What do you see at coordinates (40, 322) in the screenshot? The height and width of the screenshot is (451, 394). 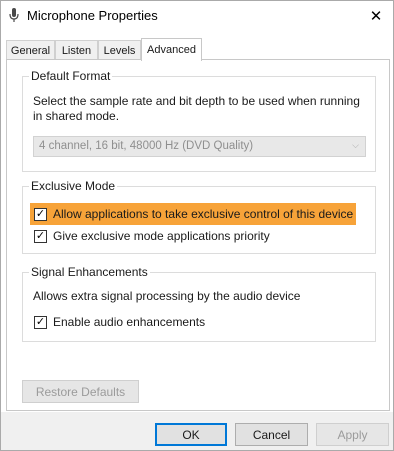 I see `enable-enhancements-checkbox: ✓` at bounding box center [40, 322].